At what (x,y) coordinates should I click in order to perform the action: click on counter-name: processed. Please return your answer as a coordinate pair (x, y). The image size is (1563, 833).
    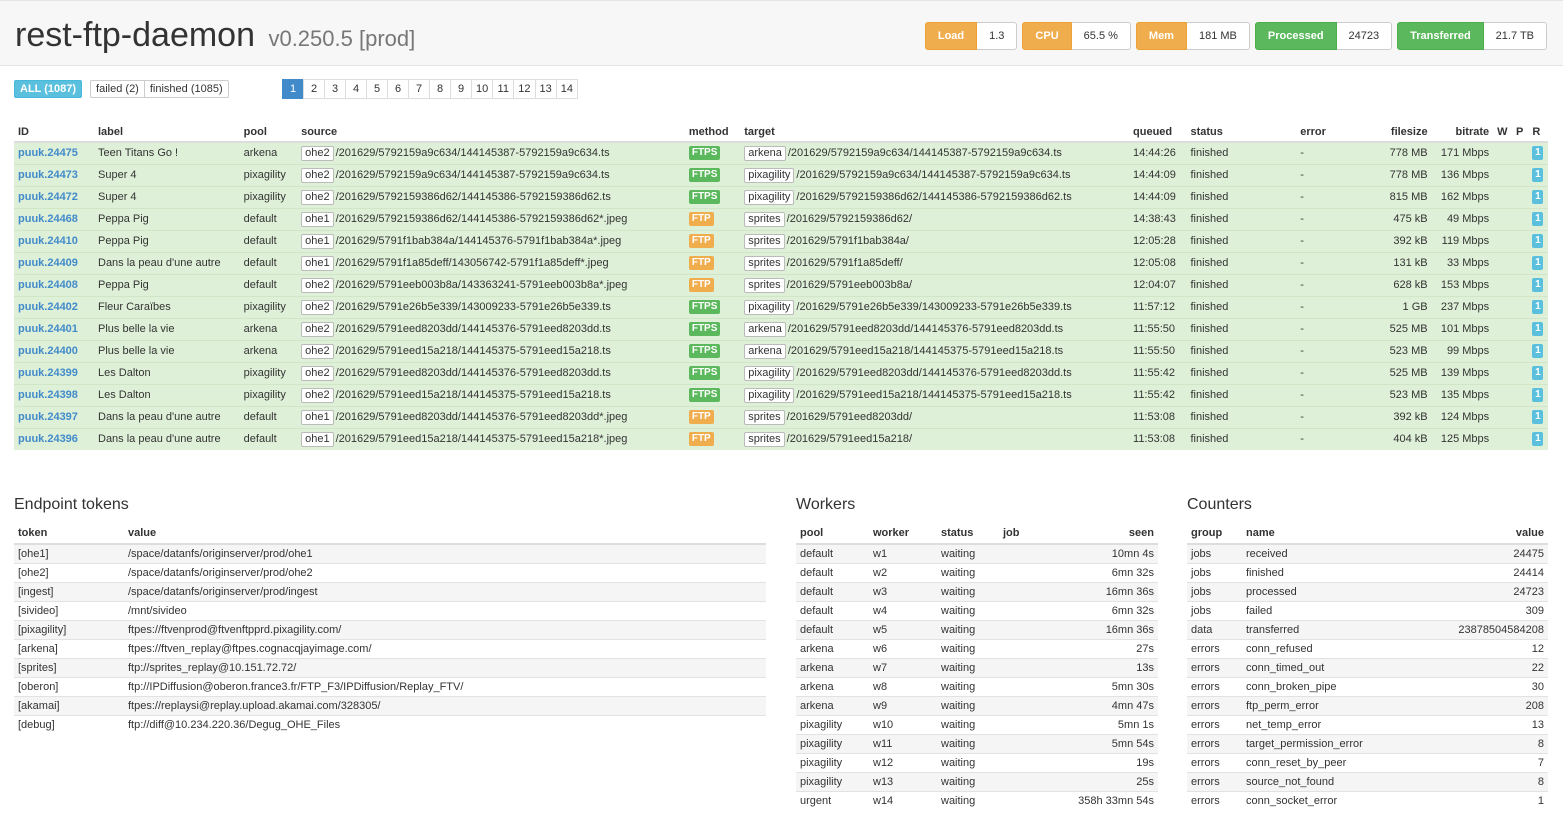
    Looking at the image, I should click on (1329, 591).